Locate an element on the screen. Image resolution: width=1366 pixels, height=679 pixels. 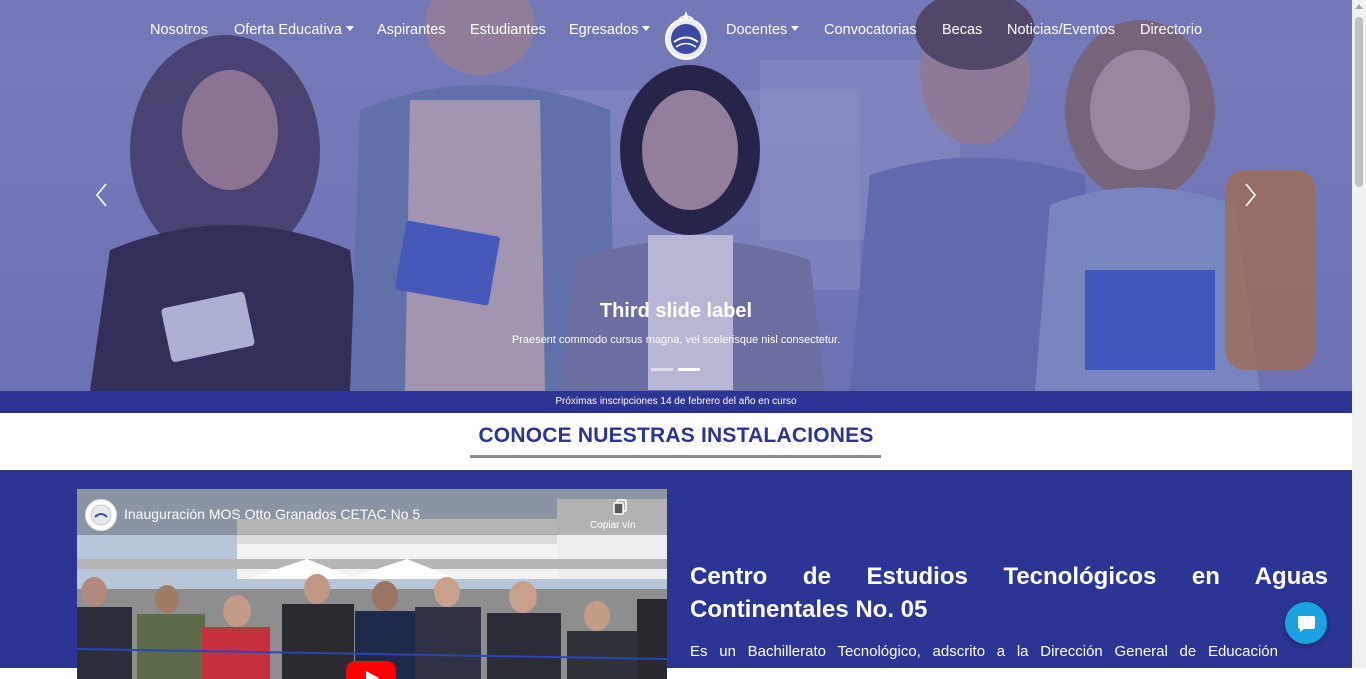
nav-label: Egresados is located at coordinates (604, 30).